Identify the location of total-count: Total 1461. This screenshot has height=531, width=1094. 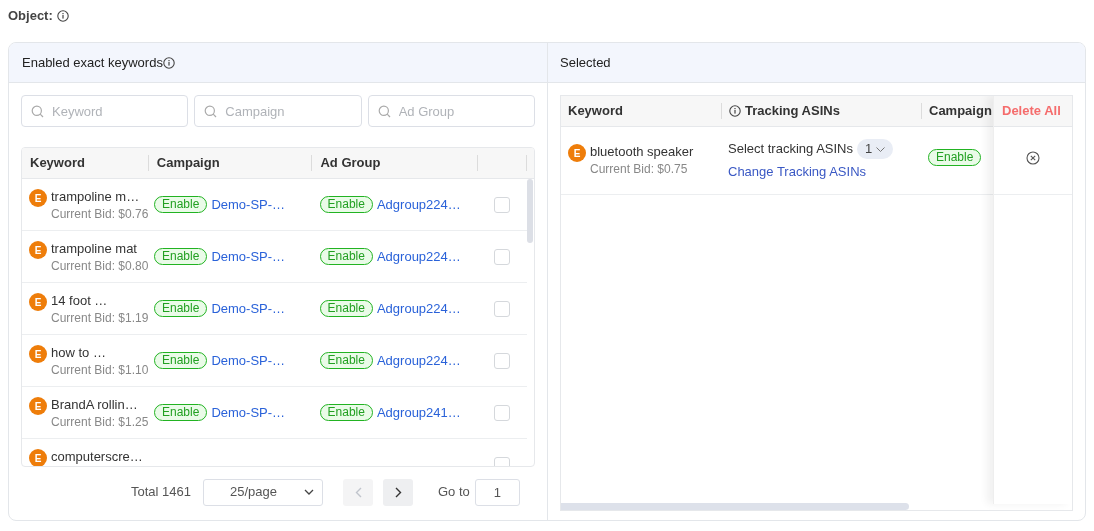
(161, 492).